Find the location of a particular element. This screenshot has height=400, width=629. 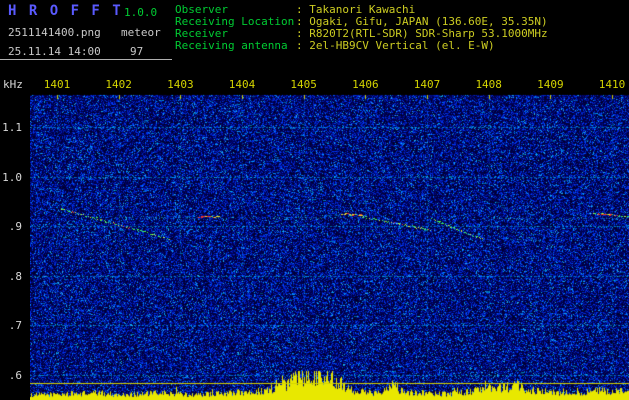

header-divider is located at coordinates (86, 59).